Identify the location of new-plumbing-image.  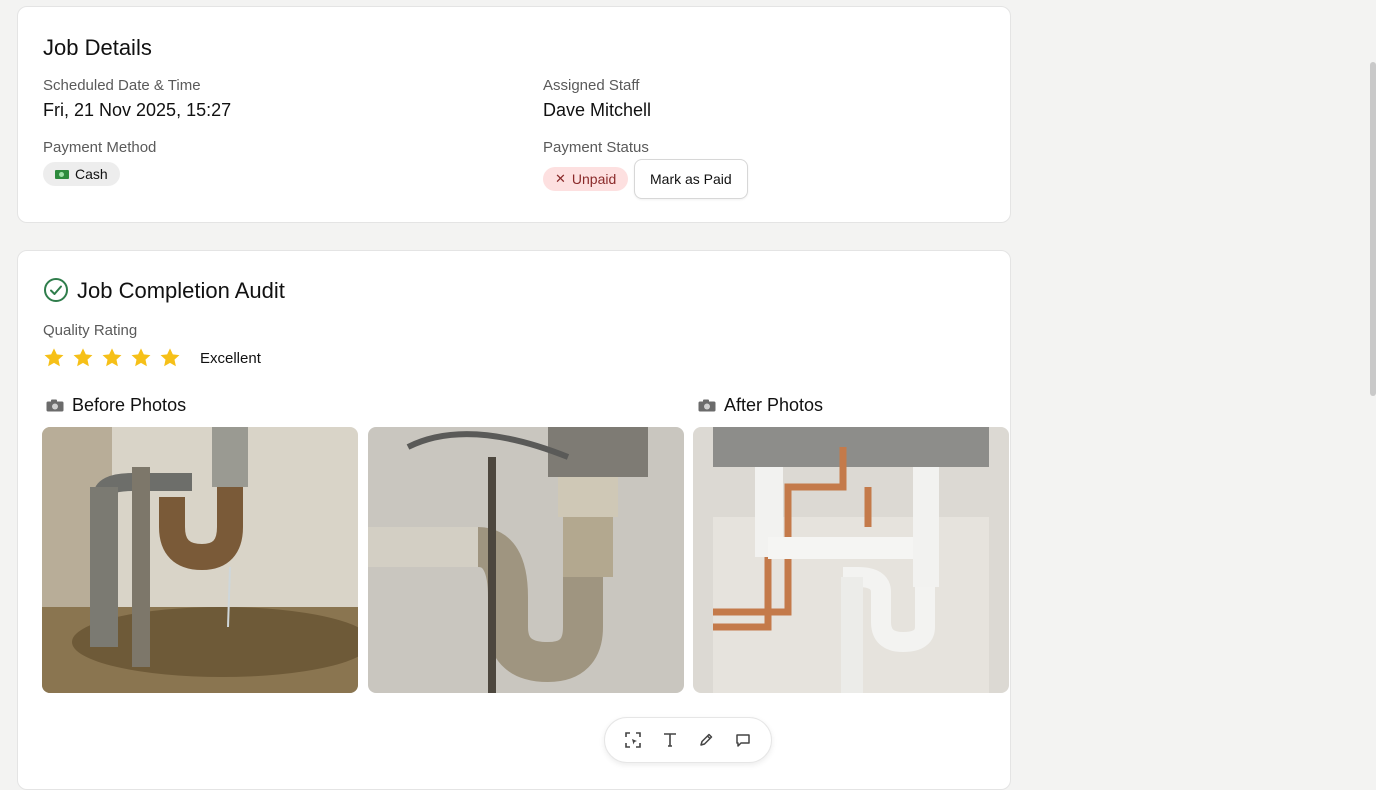
(851, 560).